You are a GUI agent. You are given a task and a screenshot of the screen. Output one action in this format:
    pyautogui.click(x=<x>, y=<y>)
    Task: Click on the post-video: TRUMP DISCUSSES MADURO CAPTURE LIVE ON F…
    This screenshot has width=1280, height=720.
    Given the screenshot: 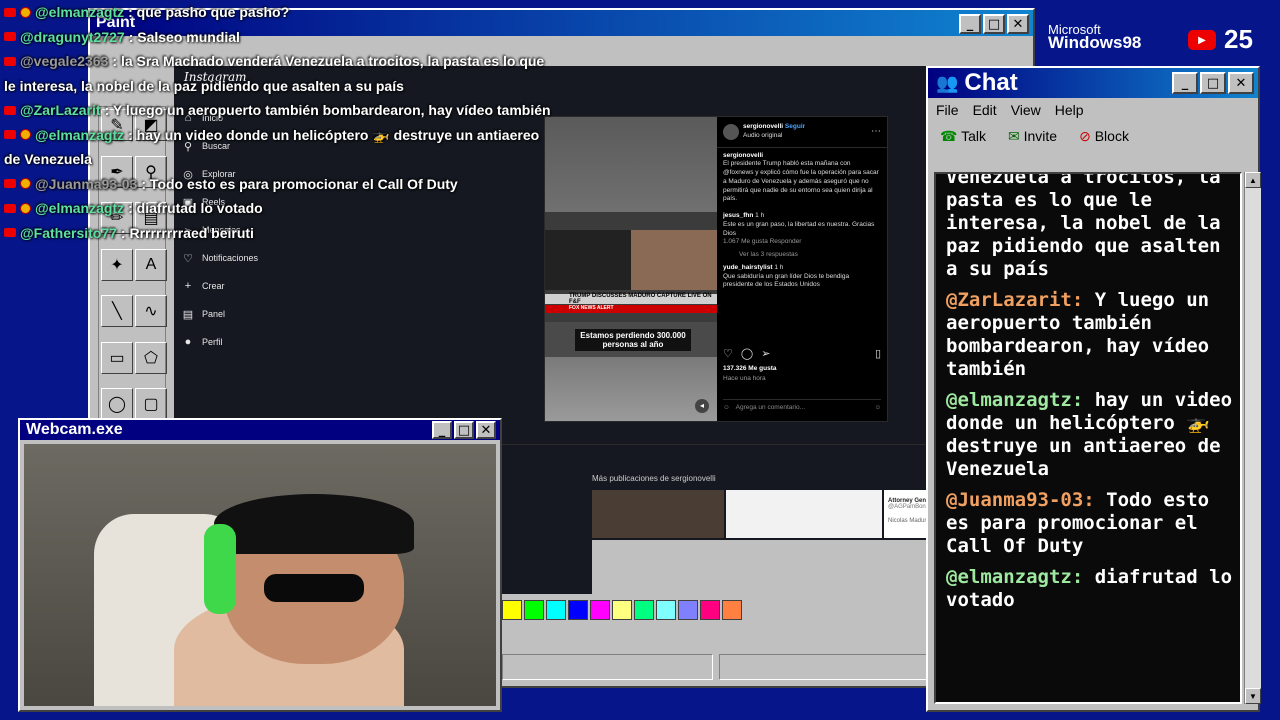 What is the action you would take?
    pyautogui.click(x=631, y=269)
    